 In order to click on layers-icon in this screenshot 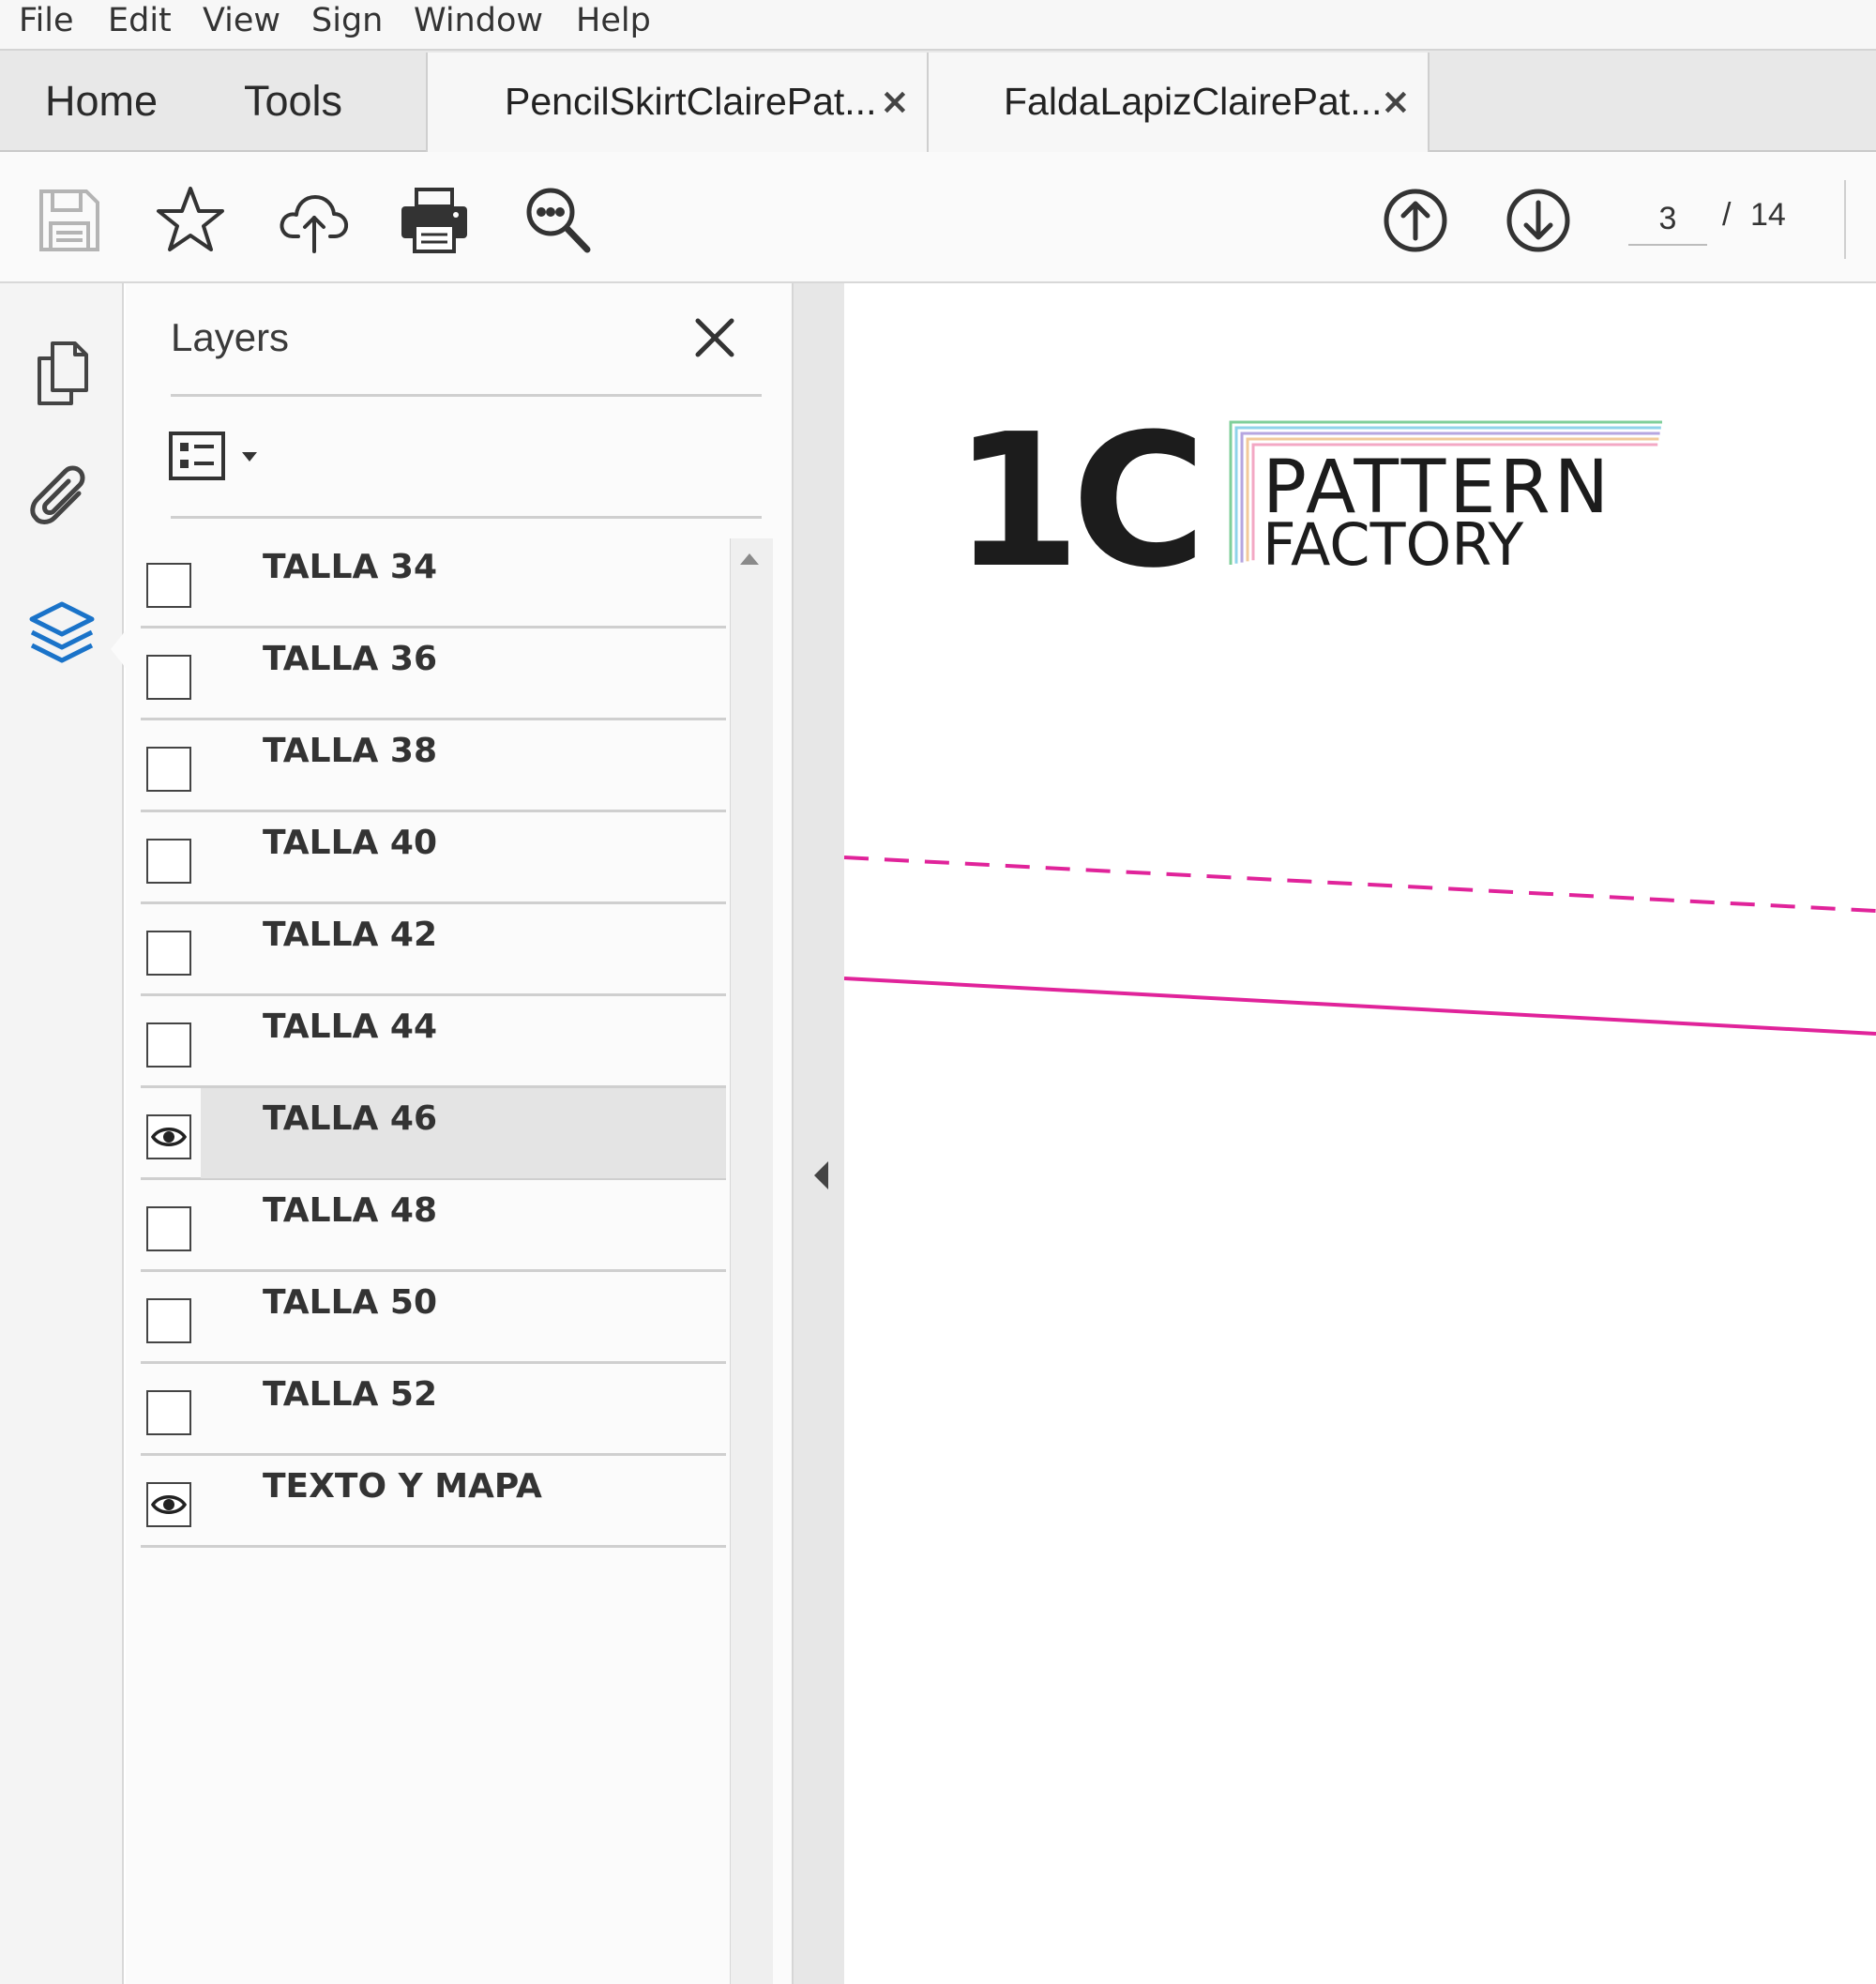, I will do `click(61, 636)`.